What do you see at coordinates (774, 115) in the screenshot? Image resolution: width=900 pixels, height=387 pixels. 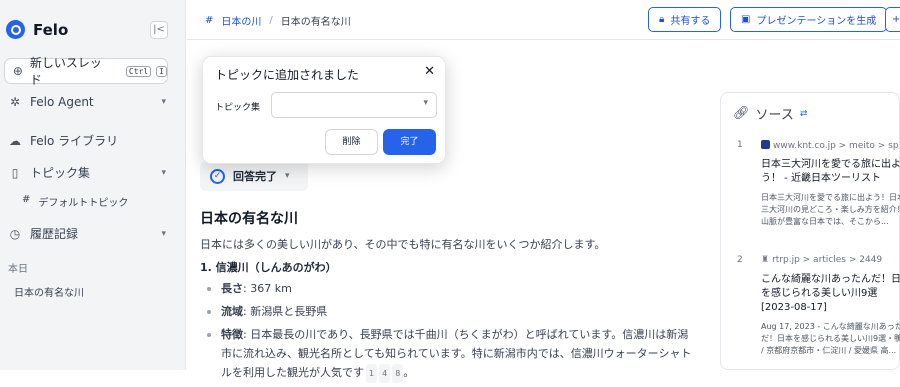 I see `sources-title: ソース` at bounding box center [774, 115].